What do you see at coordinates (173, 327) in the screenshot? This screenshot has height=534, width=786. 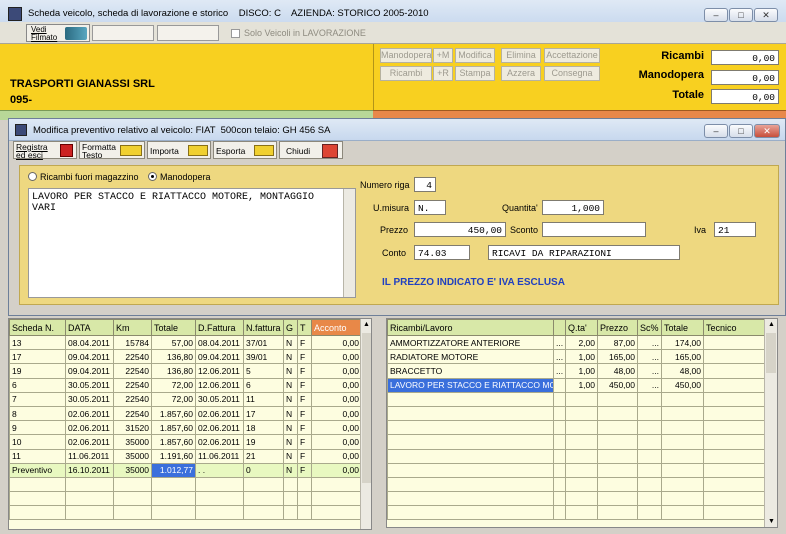 I see `schede-column-header: Totale` at bounding box center [173, 327].